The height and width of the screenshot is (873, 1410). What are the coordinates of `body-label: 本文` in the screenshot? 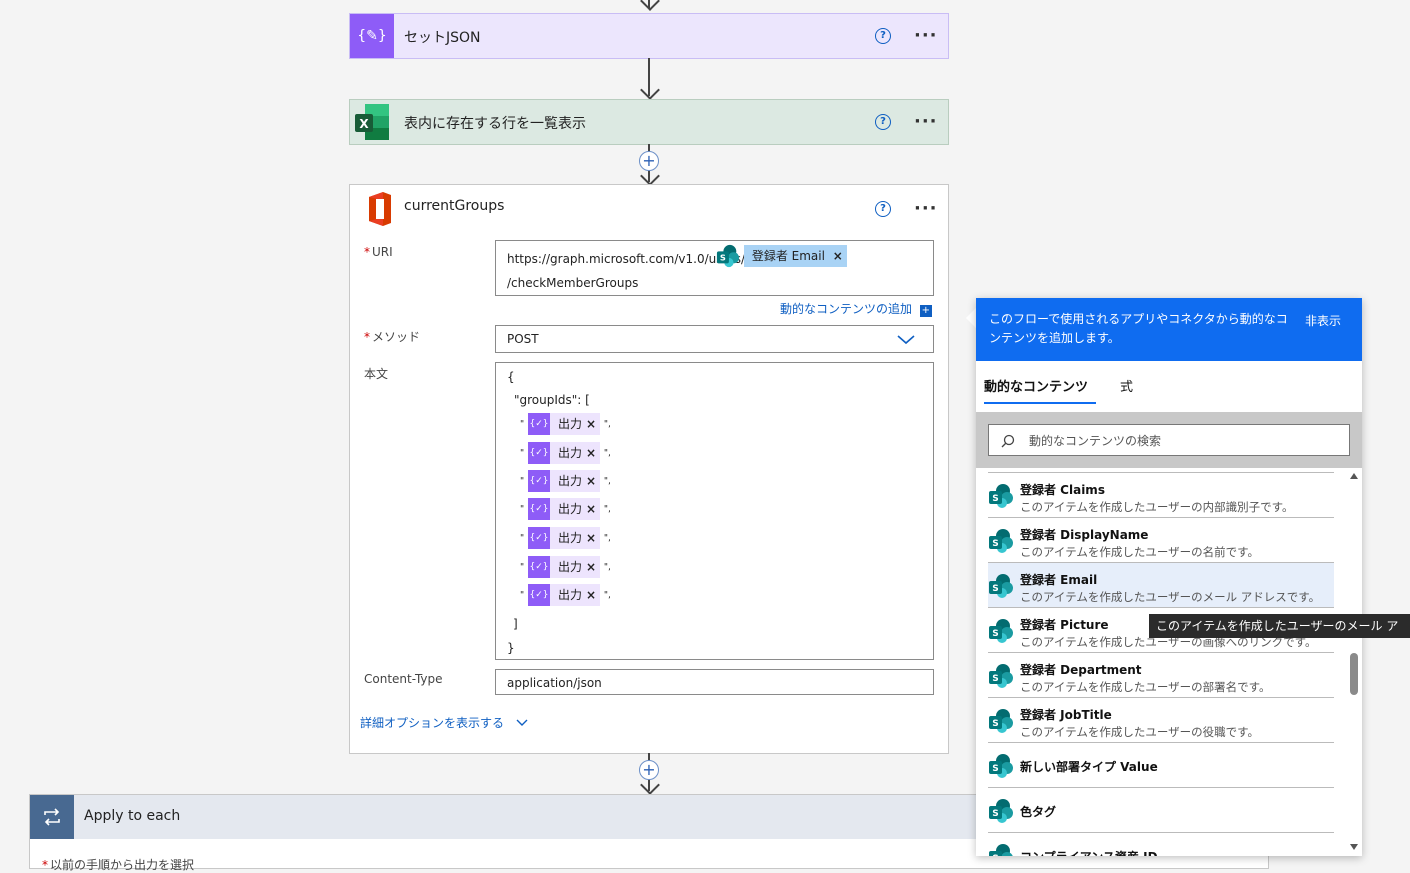 It's located at (376, 374).